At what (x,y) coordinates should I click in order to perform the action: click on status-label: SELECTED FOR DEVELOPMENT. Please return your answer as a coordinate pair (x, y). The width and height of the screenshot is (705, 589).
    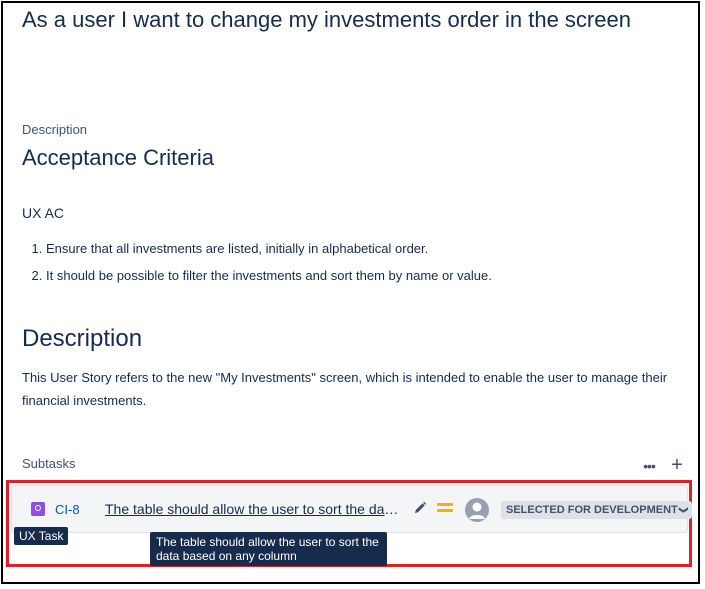
    Looking at the image, I should click on (592, 510).